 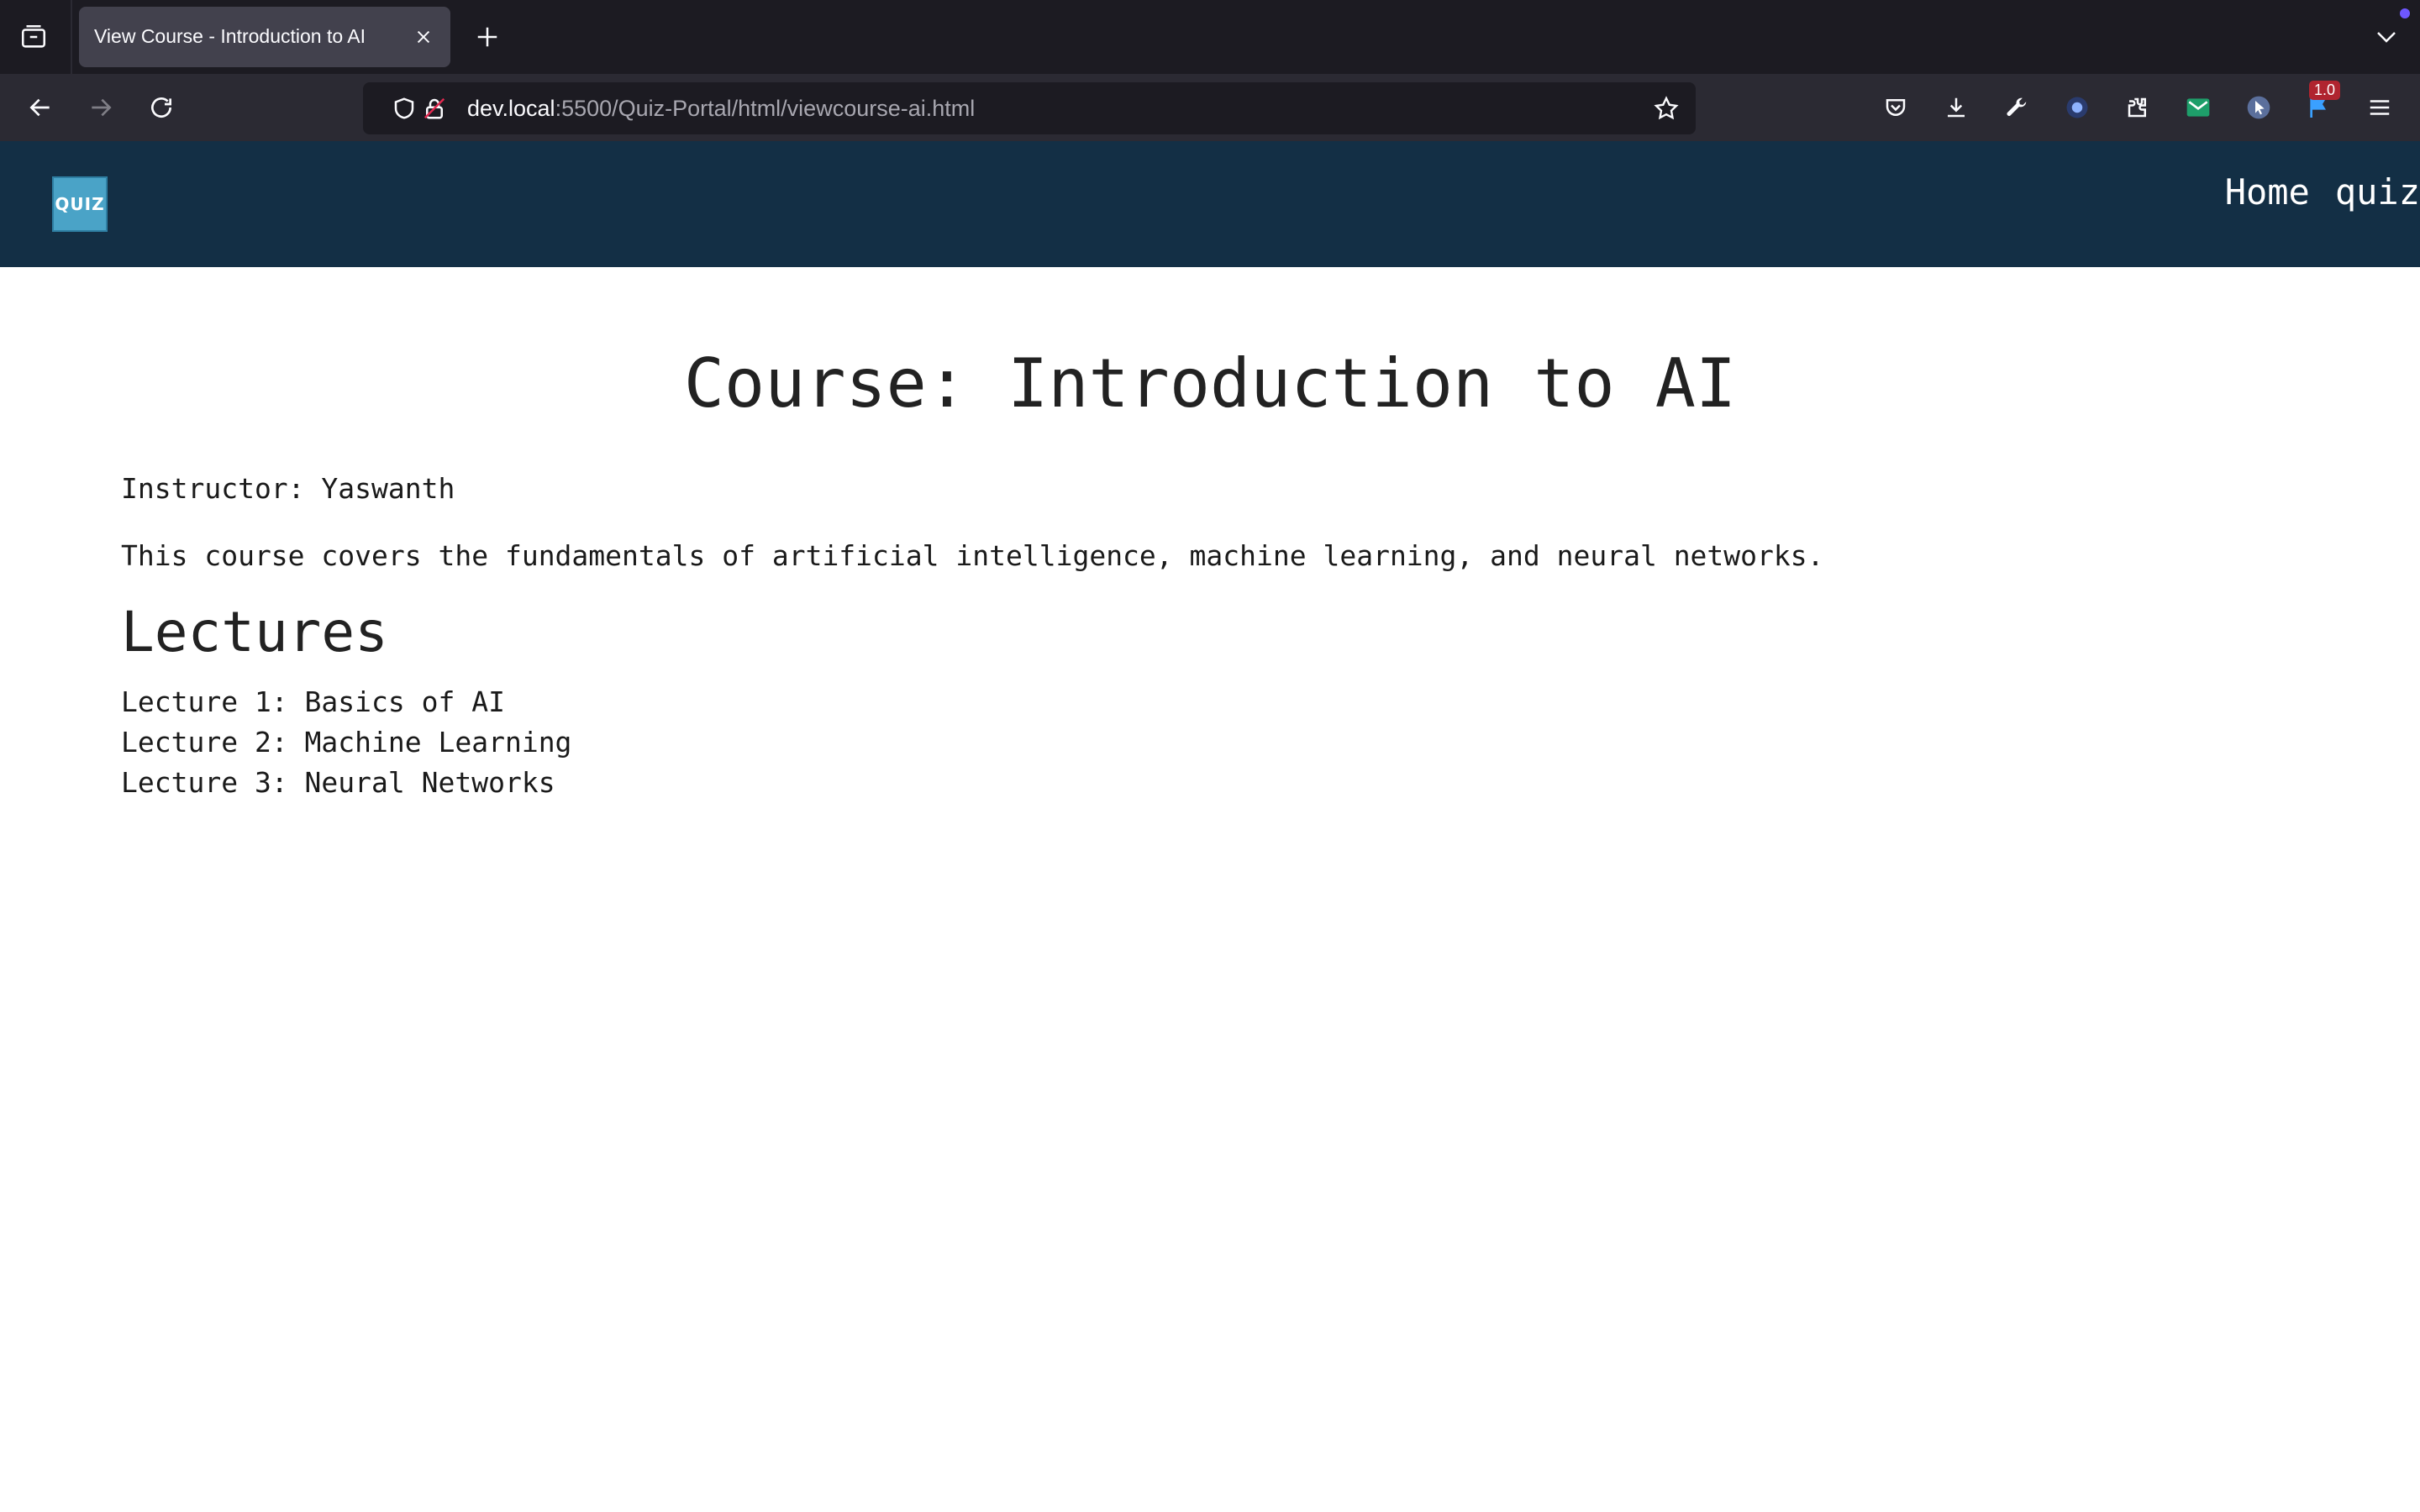 What do you see at coordinates (487, 36) in the screenshot?
I see `plus-icon` at bounding box center [487, 36].